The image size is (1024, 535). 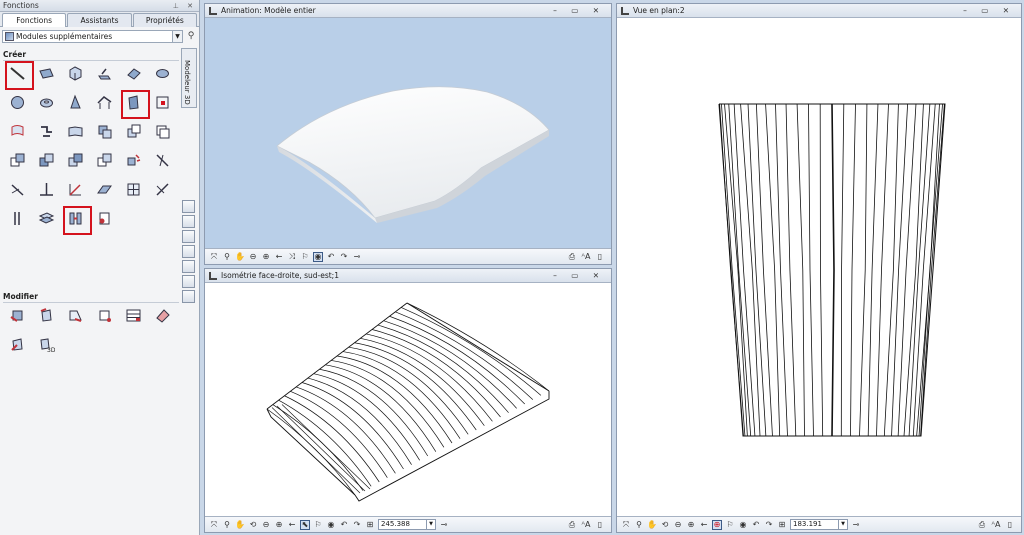 I want to click on surface-tool, so click(x=46, y=73).